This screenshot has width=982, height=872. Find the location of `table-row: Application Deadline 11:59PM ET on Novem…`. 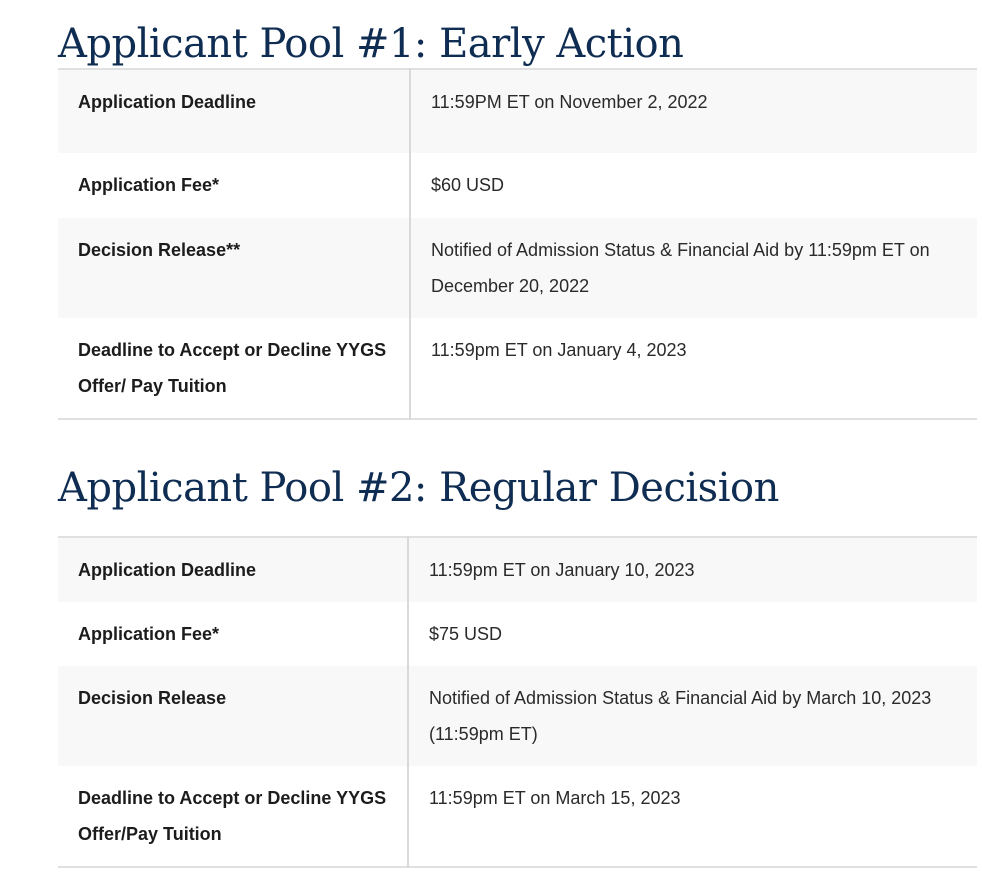

table-row: Application Deadline 11:59PM ET on Novem… is located at coordinates (517, 111).